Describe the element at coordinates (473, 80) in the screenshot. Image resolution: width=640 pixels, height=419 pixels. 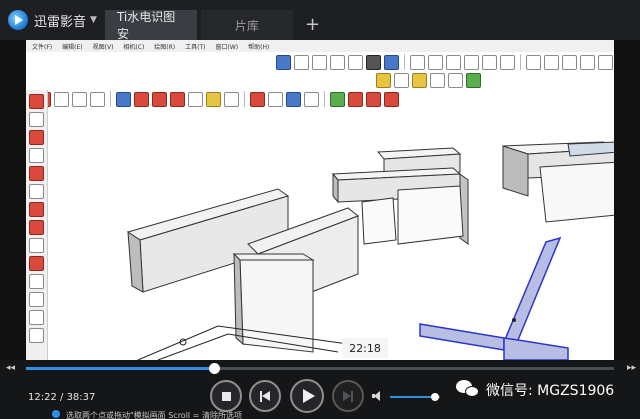
I see `add-detail-icon` at that location.